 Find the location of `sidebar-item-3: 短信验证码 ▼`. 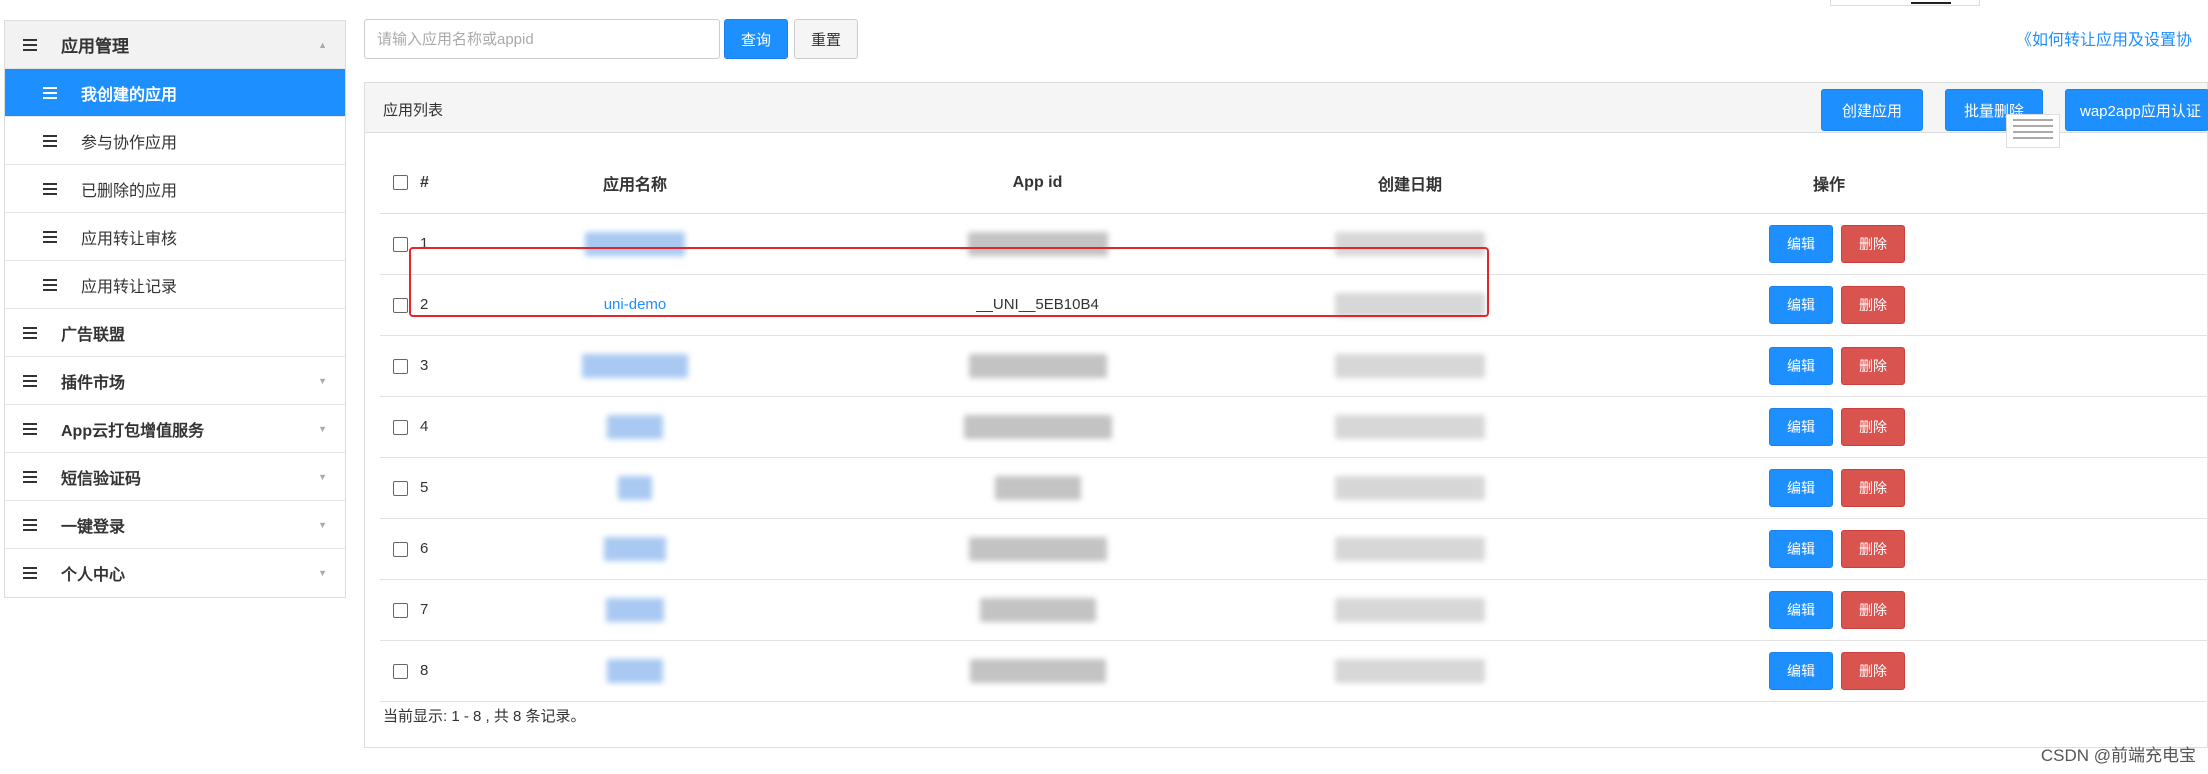

sidebar-item-3: 短信验证码 ▼ is located at coordinates (175, 477).